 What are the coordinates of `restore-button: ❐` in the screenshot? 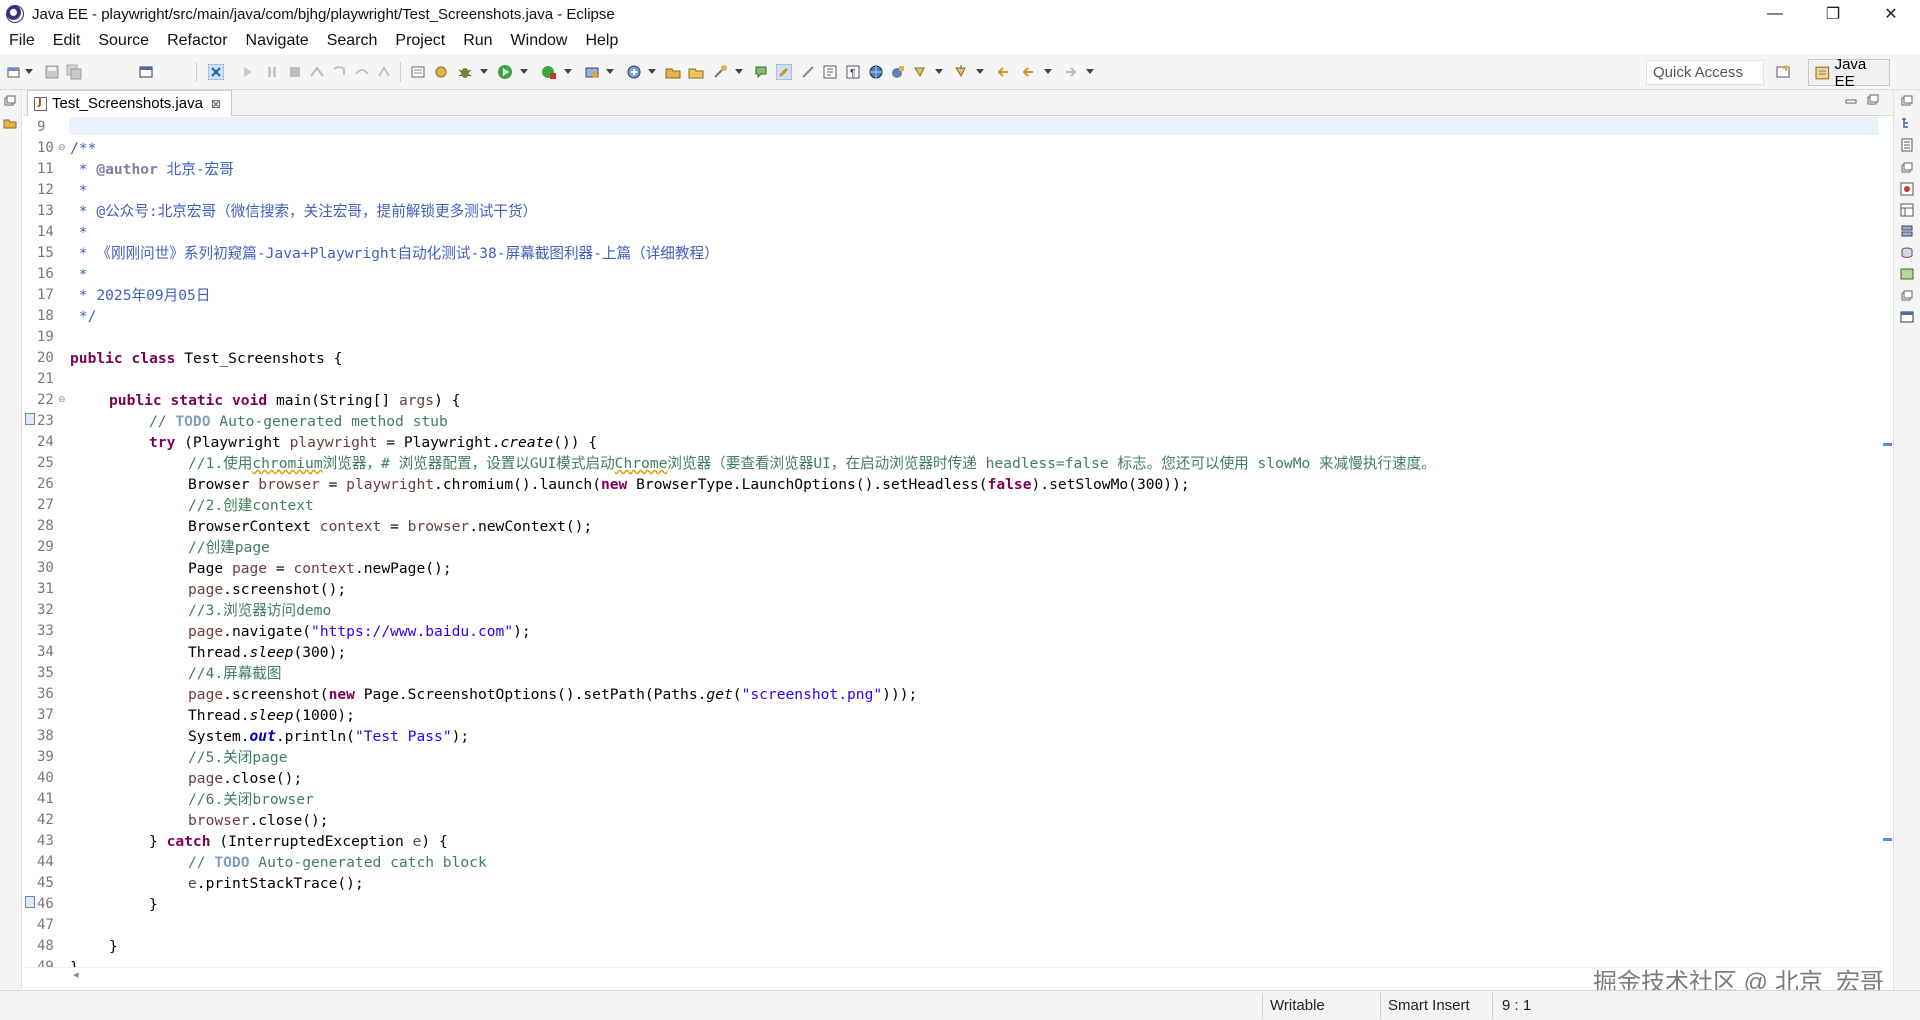 It's located at (1833, 14).